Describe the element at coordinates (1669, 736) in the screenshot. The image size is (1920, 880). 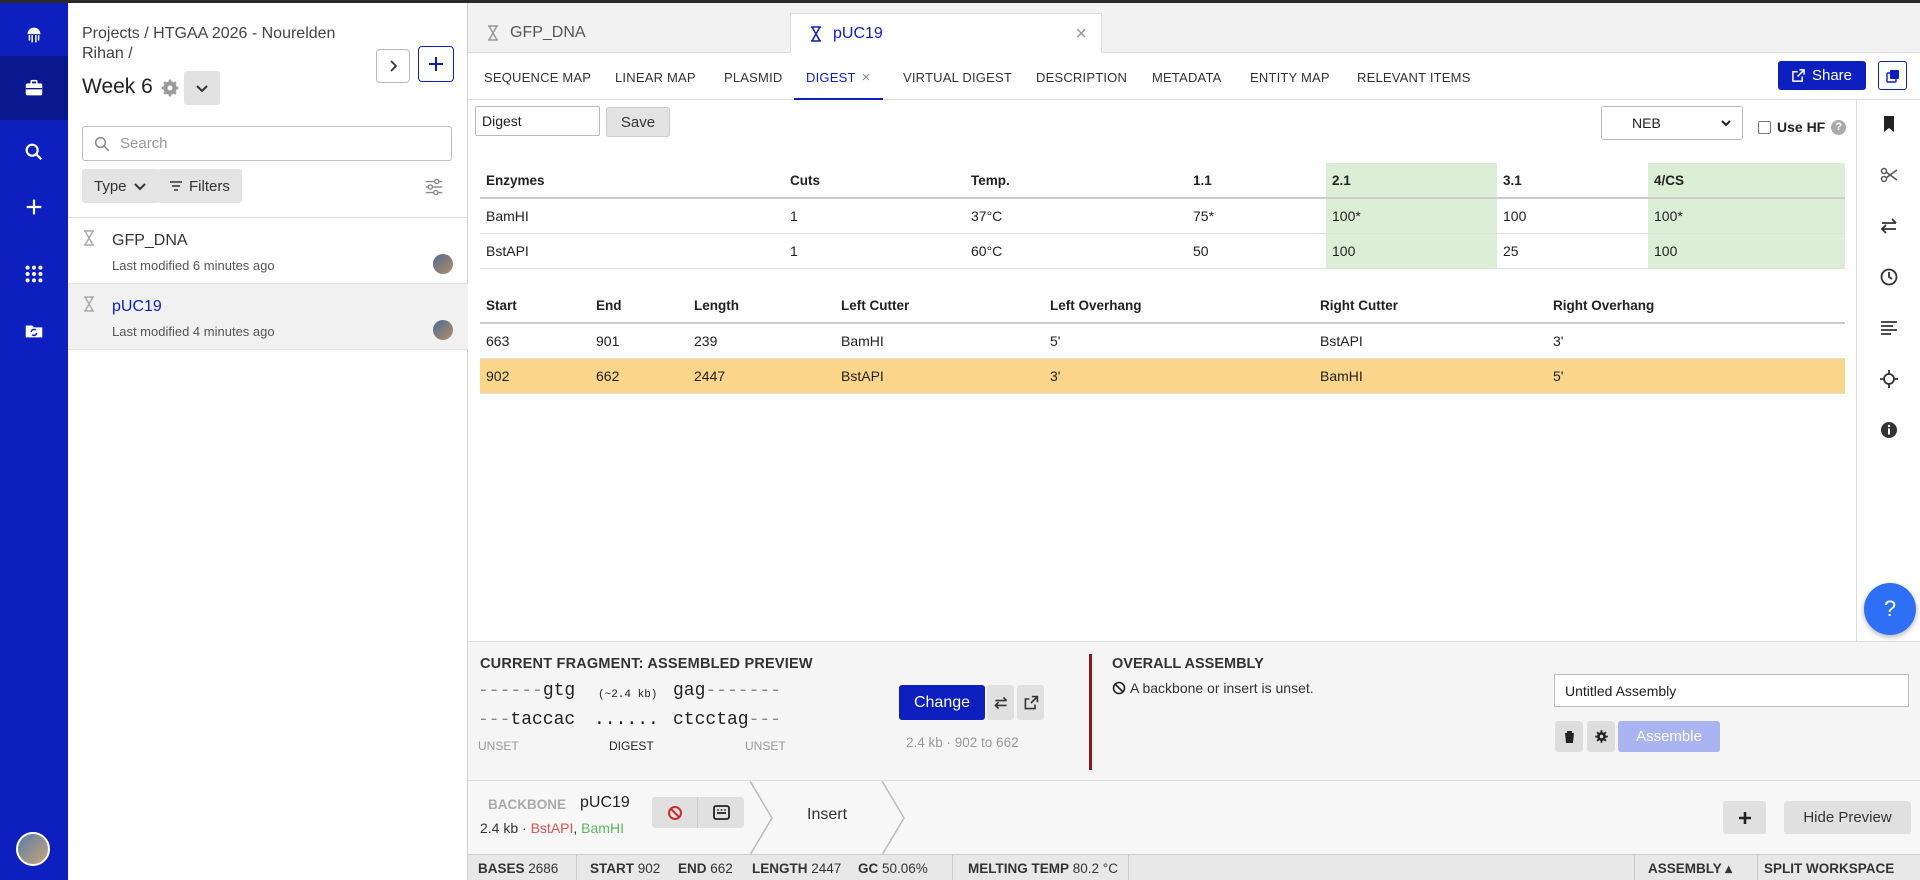
I see `assemble-button: Assemble` at that location.